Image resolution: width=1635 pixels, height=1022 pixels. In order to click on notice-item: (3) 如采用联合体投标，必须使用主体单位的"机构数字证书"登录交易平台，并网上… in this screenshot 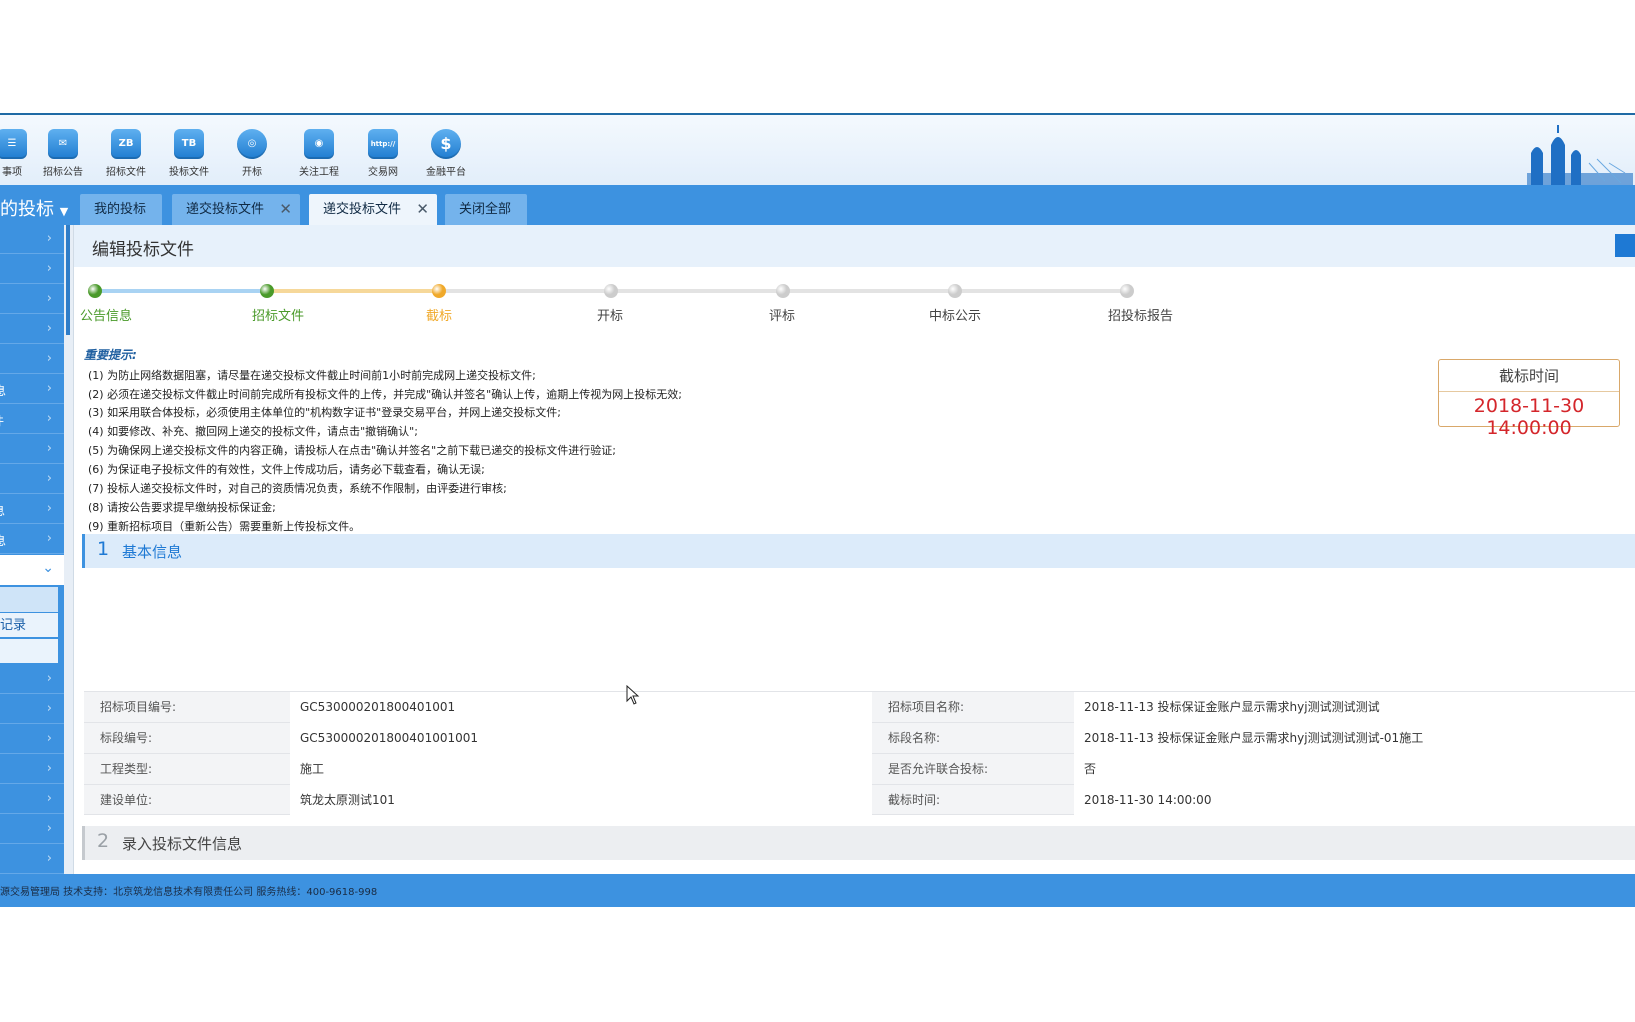, I will do `click(324, 412)`.